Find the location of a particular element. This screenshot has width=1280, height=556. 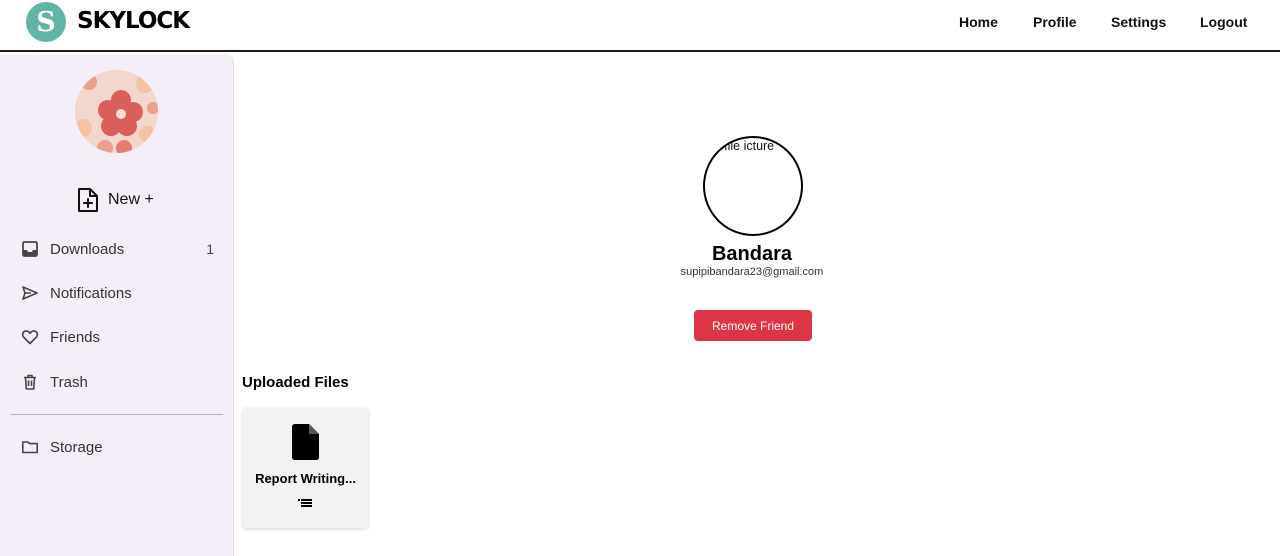

folder-icon is located at coordinates (30, 447).